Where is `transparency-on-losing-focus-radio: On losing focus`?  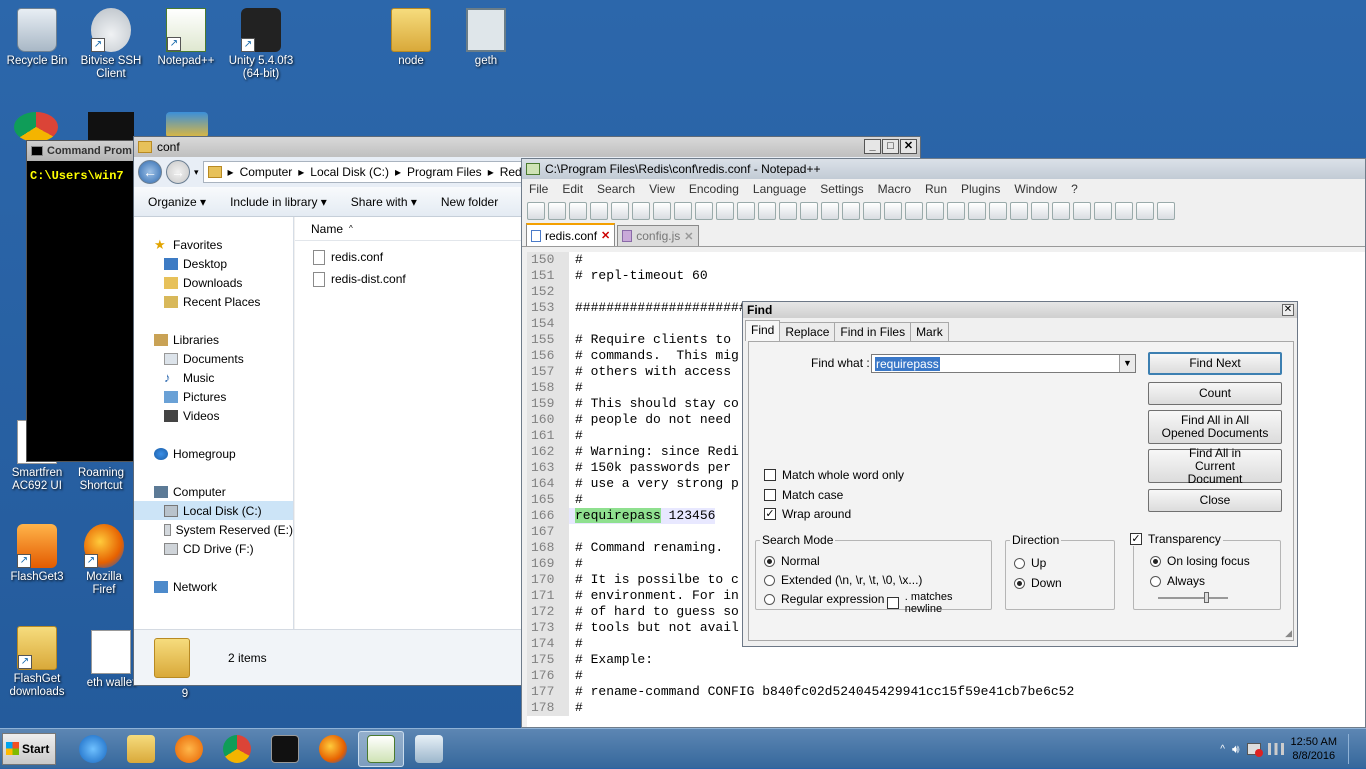 transparency-on-losing-focus-radio: On losing focus is located at coordinates (1200, 561).